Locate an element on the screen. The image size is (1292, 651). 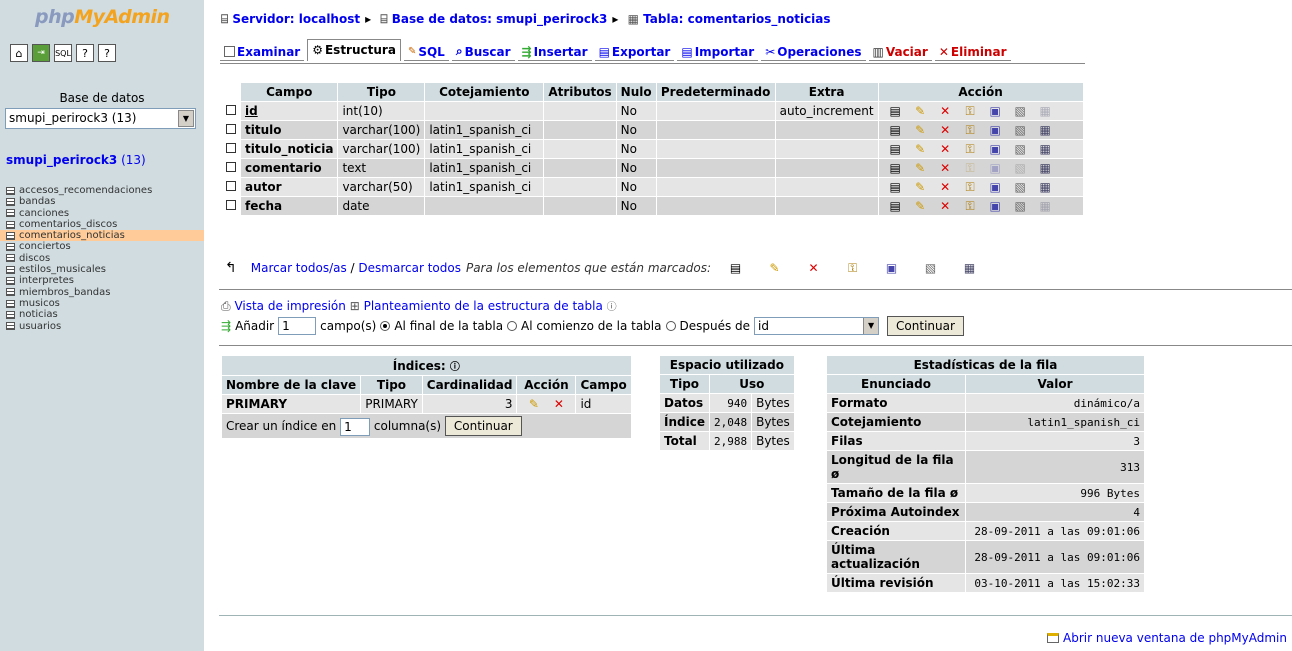
tab-operaciones: ✂ Operaciones is located at coordinates (813, 51).